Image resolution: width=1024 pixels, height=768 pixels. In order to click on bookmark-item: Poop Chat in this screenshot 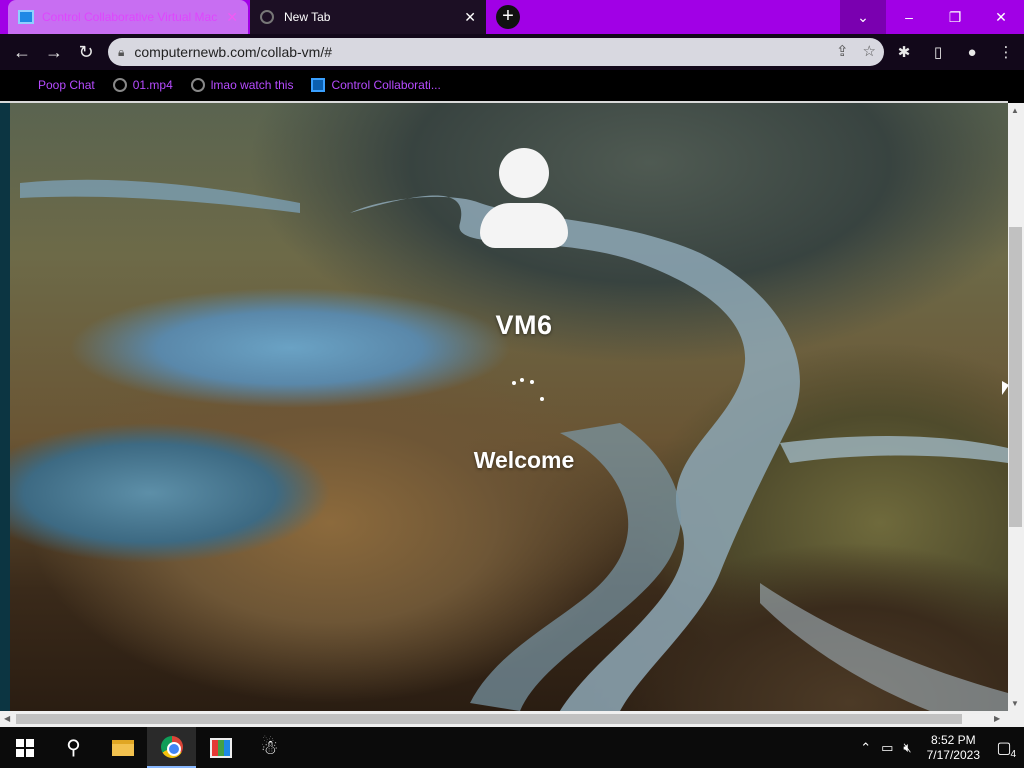, I will do `click(66, 85)`.